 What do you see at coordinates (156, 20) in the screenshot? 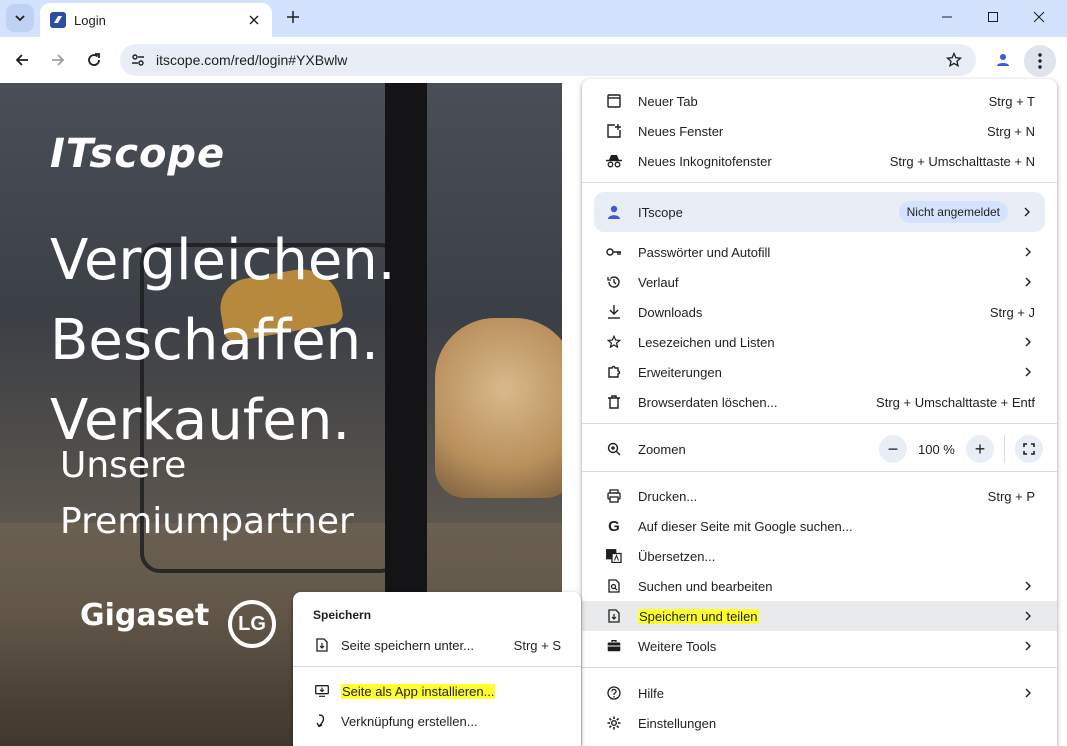
I see `tab-login: Login` at bounding box center [156, 20].